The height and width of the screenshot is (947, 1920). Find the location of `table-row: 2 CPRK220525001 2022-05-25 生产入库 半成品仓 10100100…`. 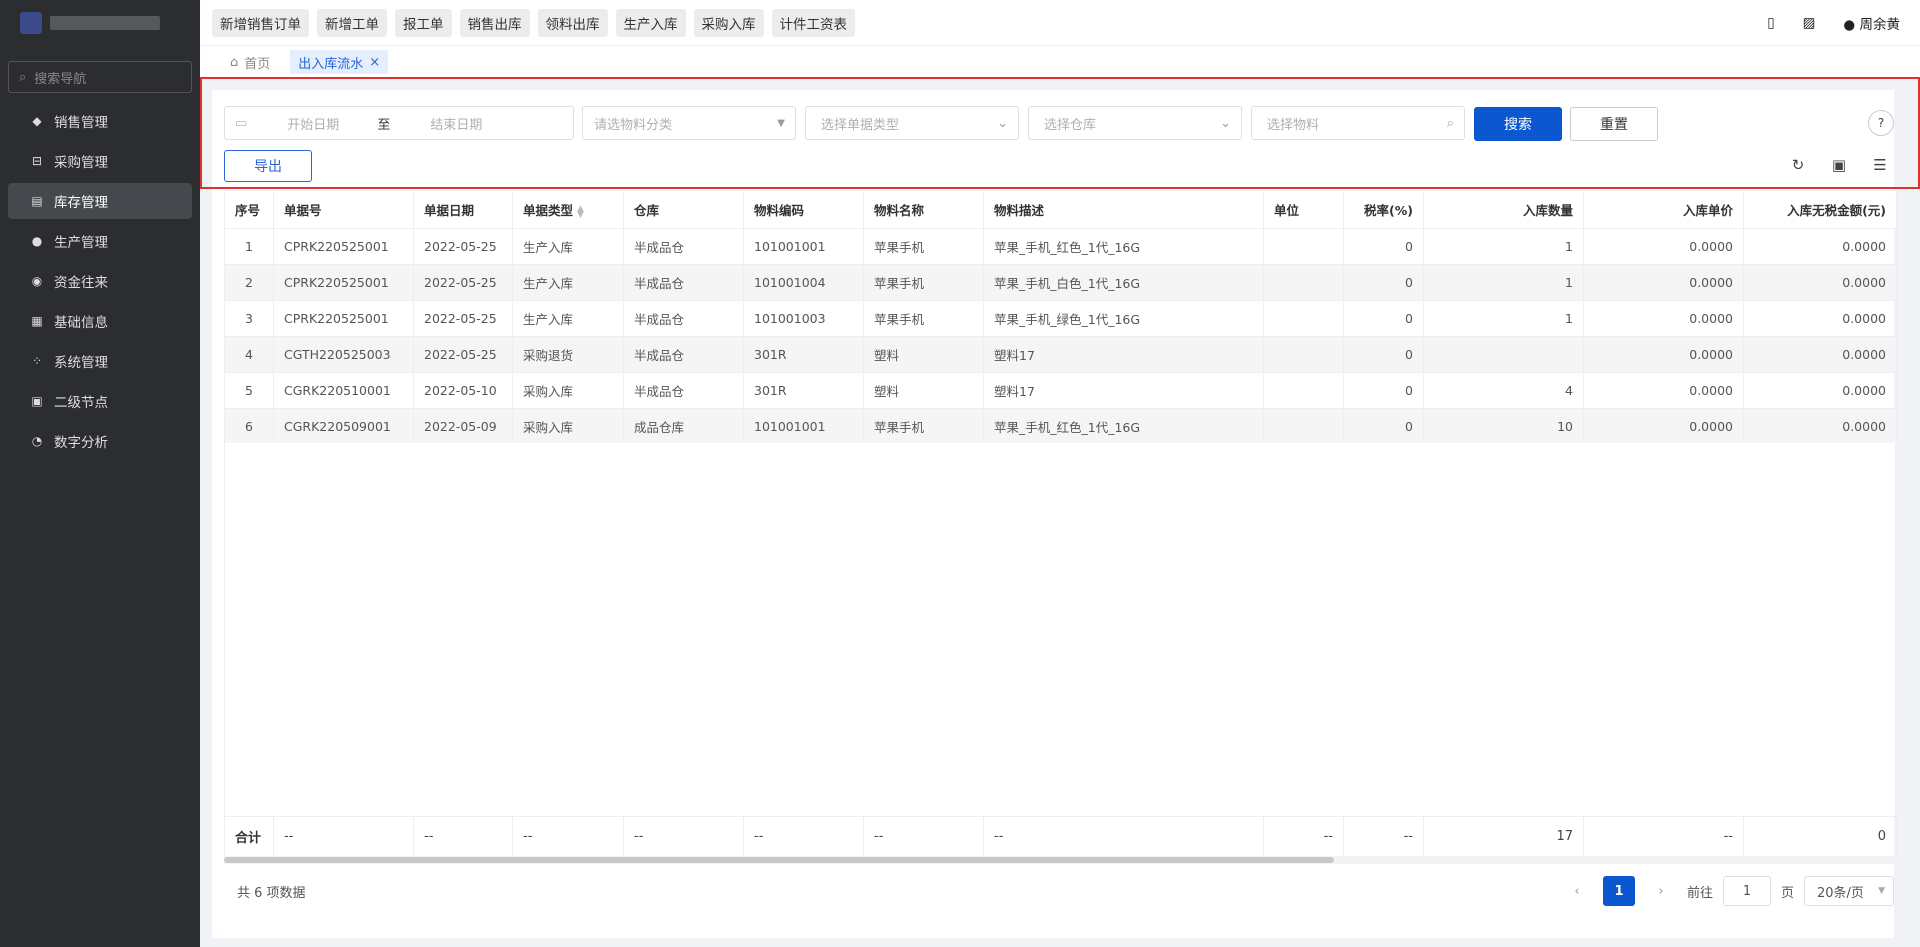

table-row: 2 CPRK220525001 2022-05-25 生产入库 半成品仓 10100100… is located at coordinates (1060, 282).